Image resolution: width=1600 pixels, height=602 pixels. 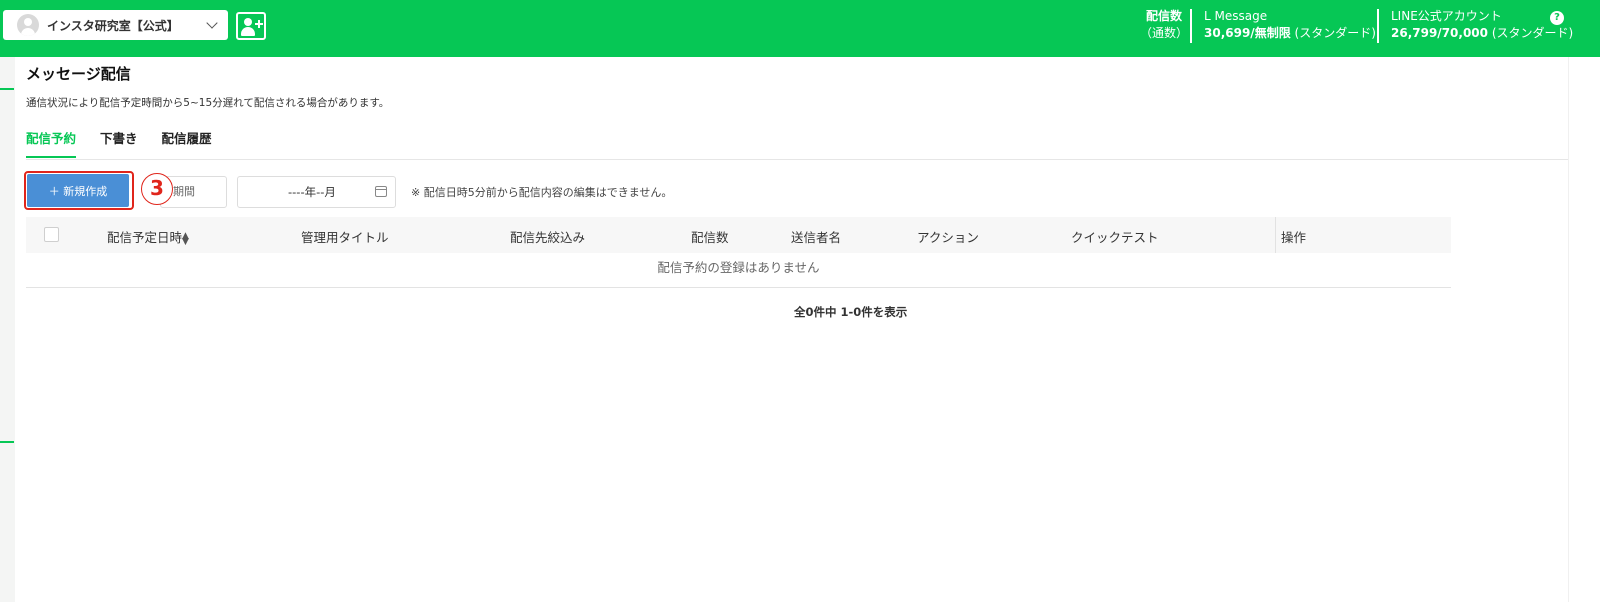 I want to click on table-empty-row: 配信予約の登録はありません, so click(x=738, y=270).